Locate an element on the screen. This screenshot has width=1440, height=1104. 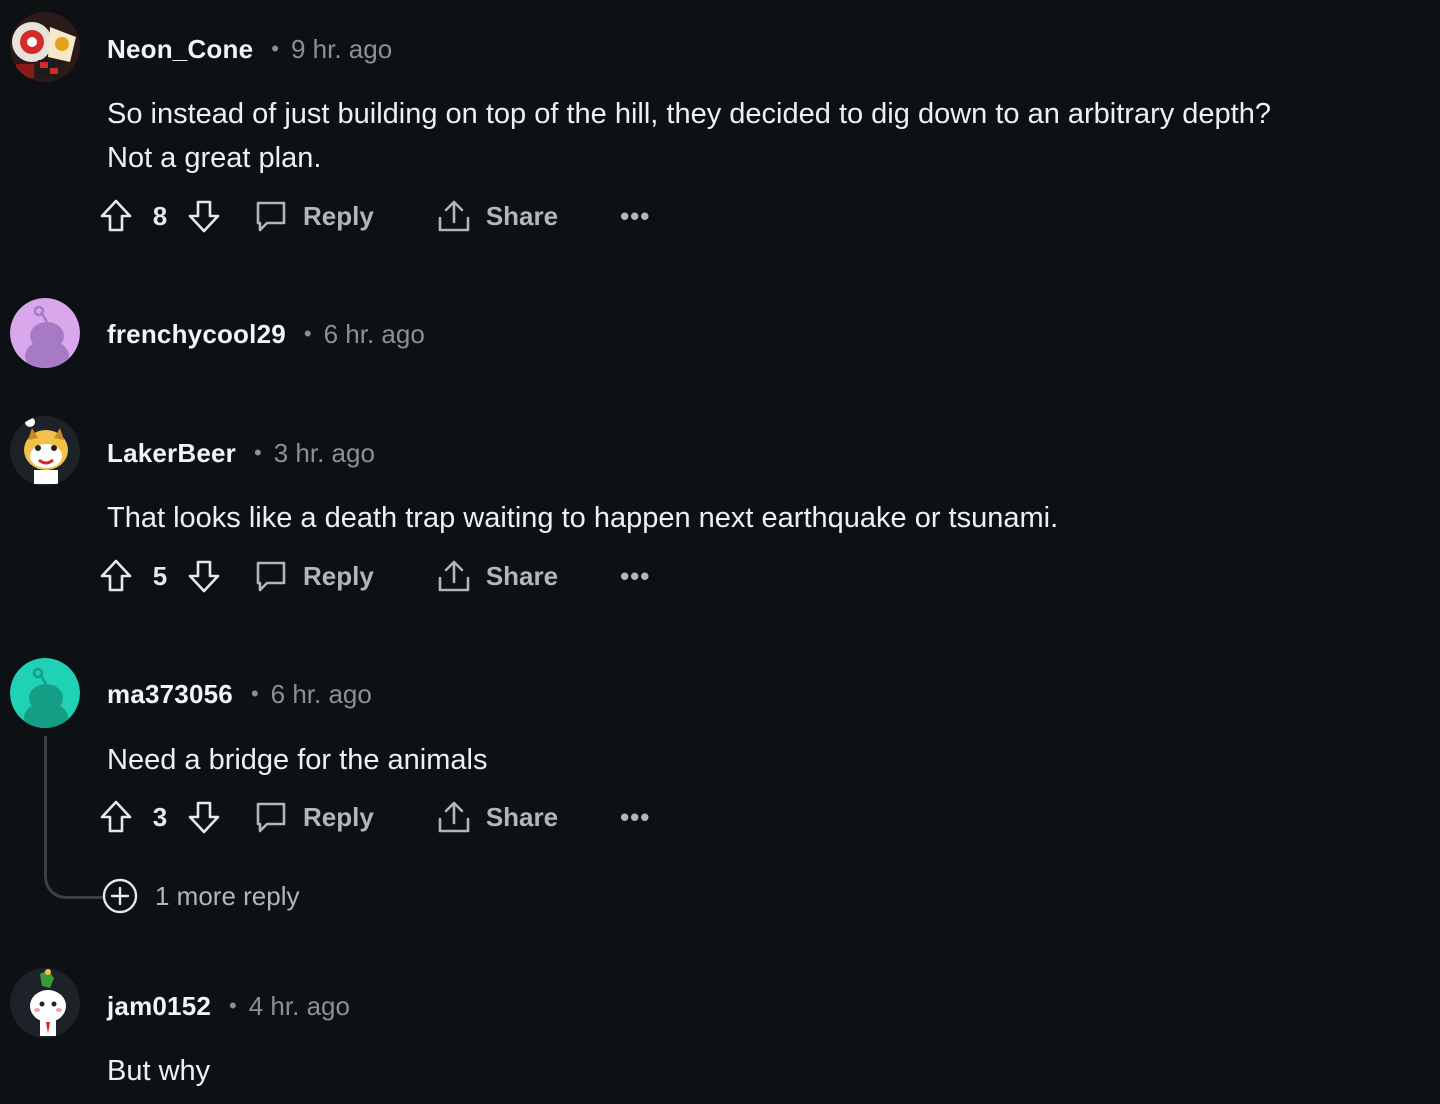
timestamp: 9 hr. ago is located at coordinates (341, 49).